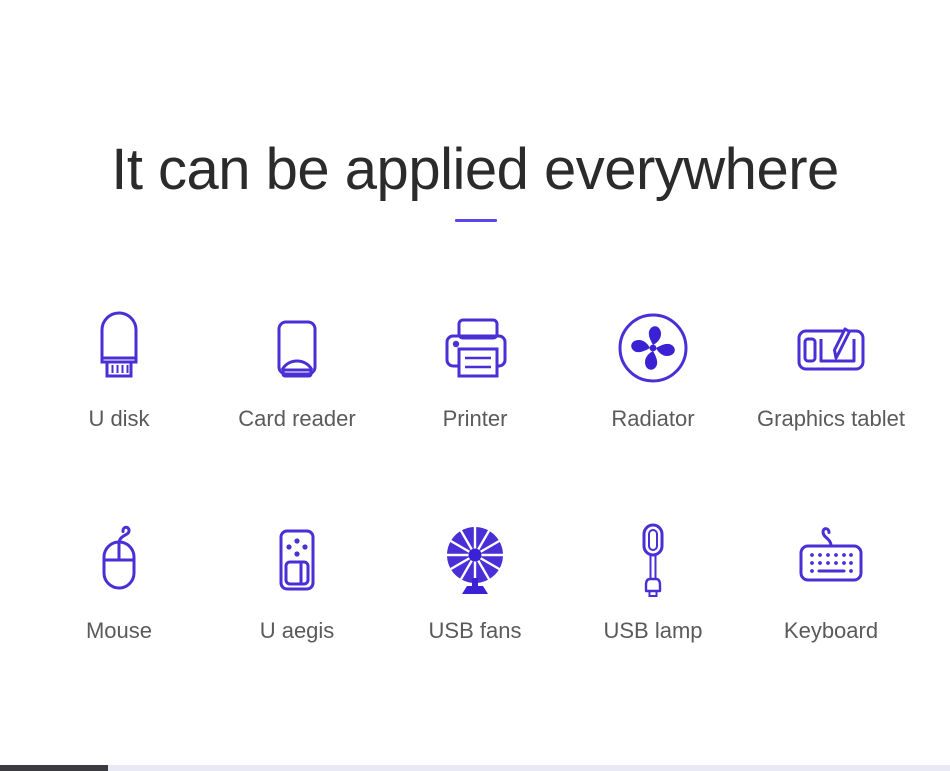  I want to click on device-item-printer: Printer, so click(475, 366).